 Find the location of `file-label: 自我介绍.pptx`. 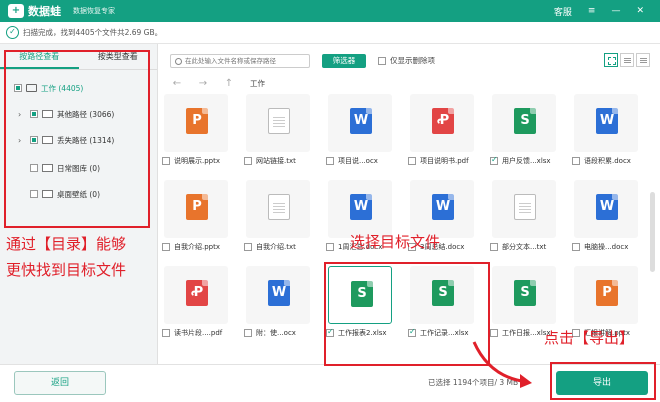

file-label: 自我介绍.pptx is located at coordinates (191, 247).